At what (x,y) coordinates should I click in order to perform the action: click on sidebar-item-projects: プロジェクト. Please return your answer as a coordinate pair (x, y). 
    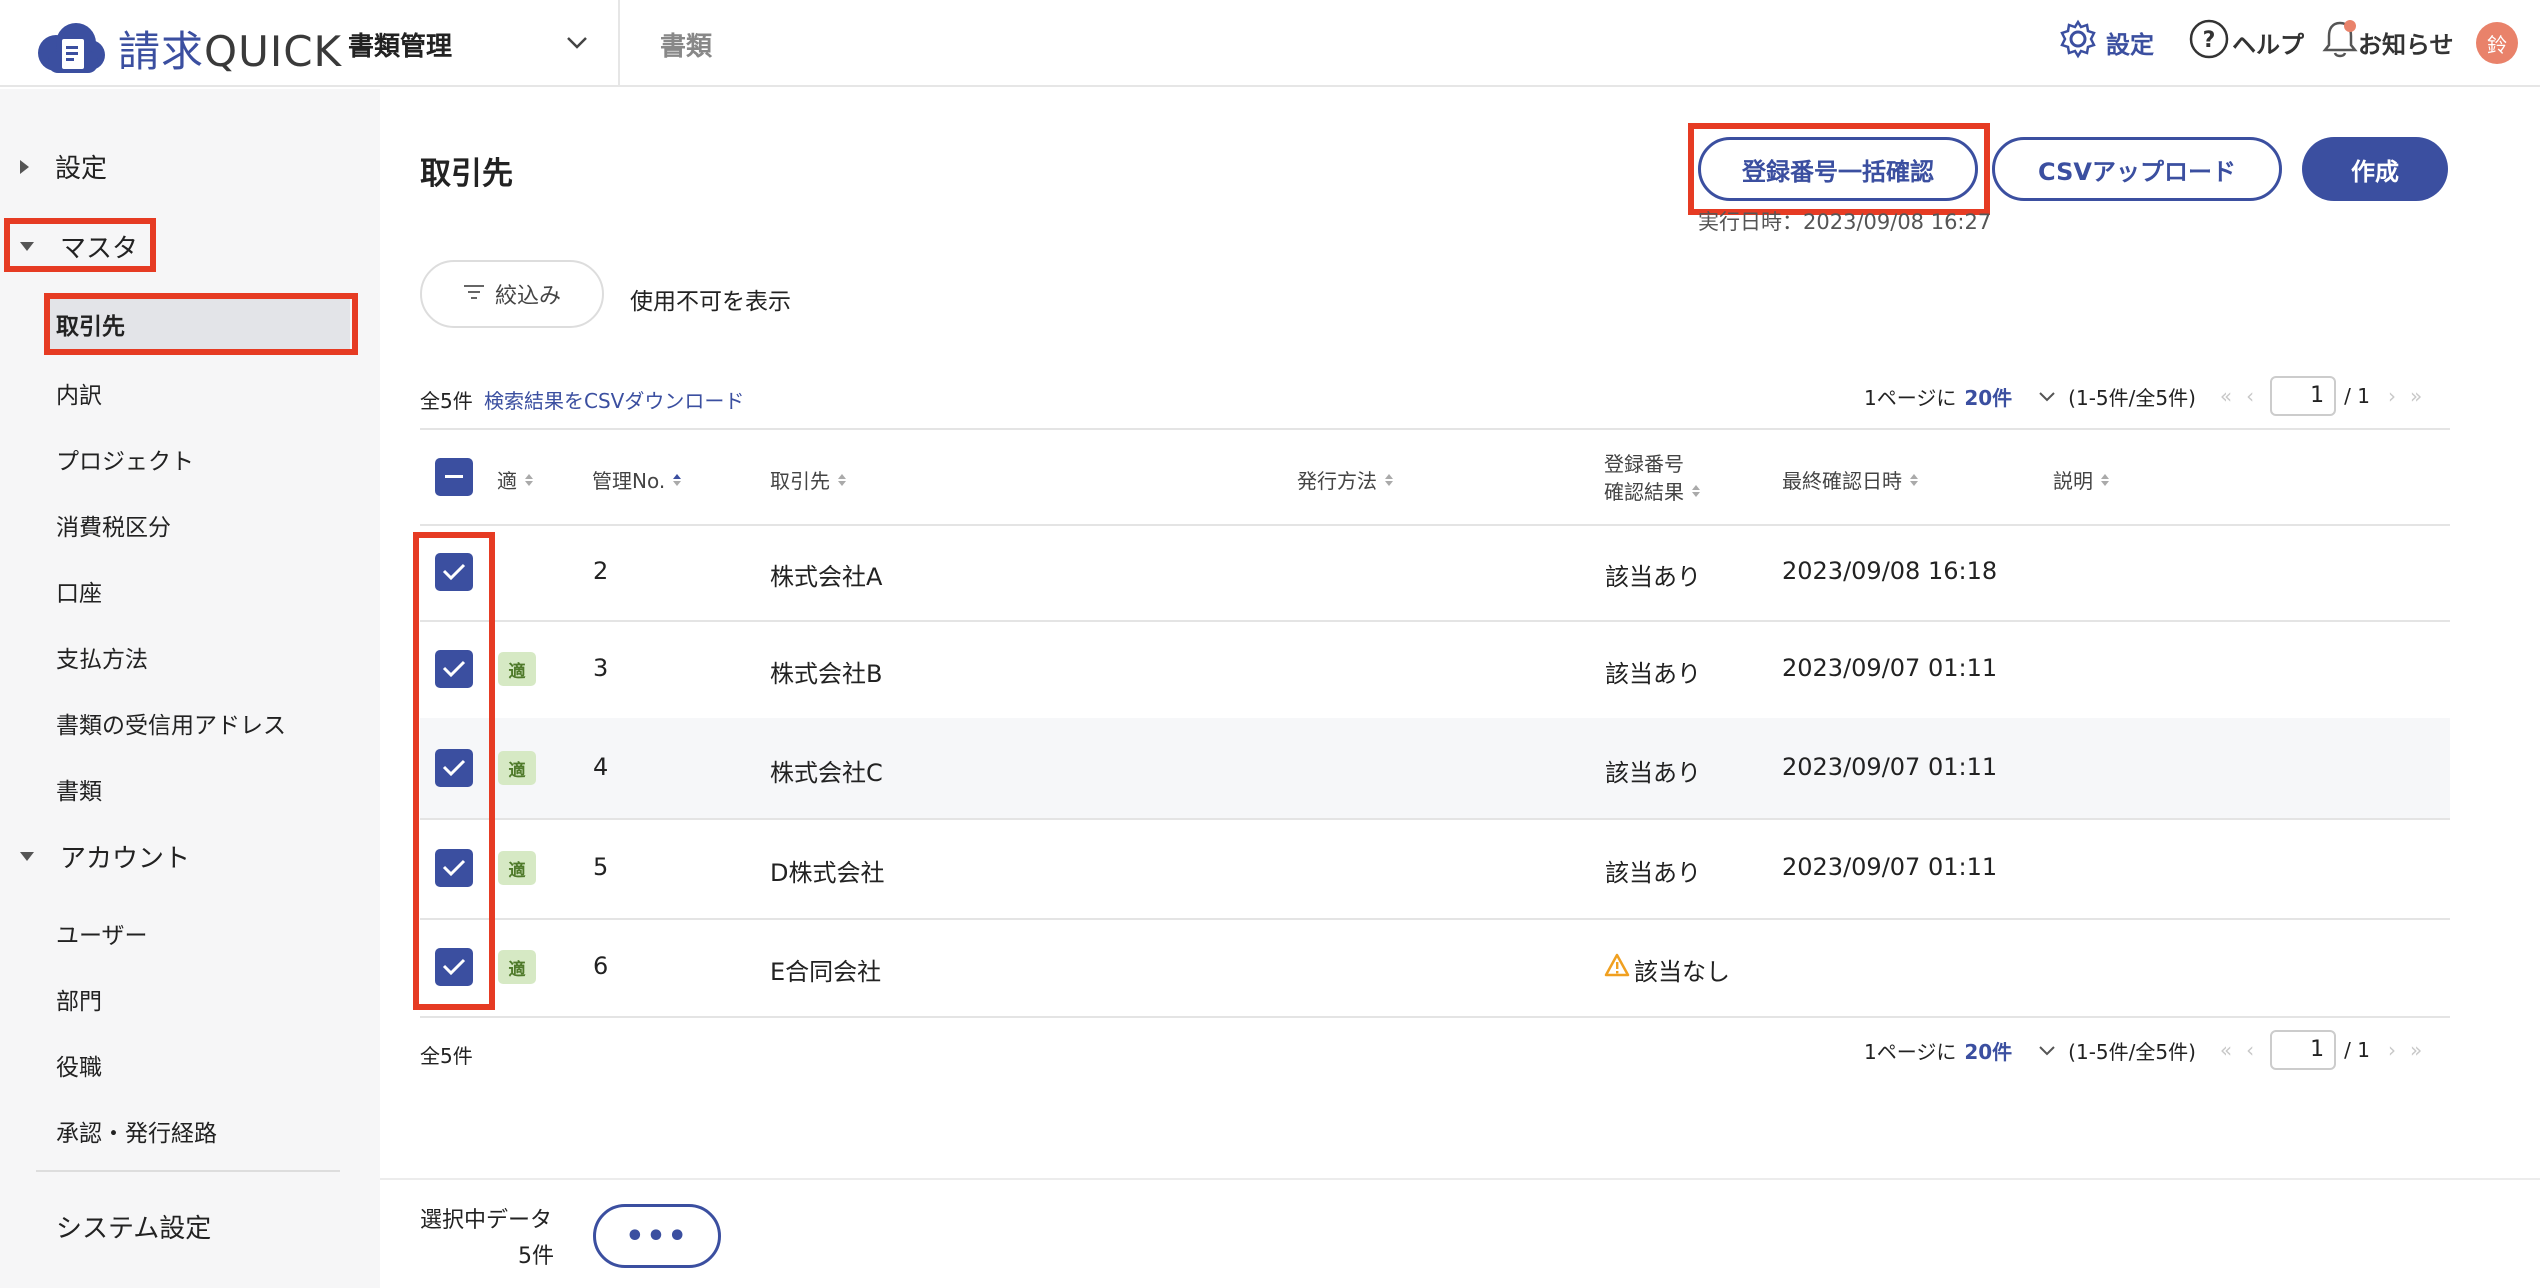
    Looking at the image, I should click on (125, 459).